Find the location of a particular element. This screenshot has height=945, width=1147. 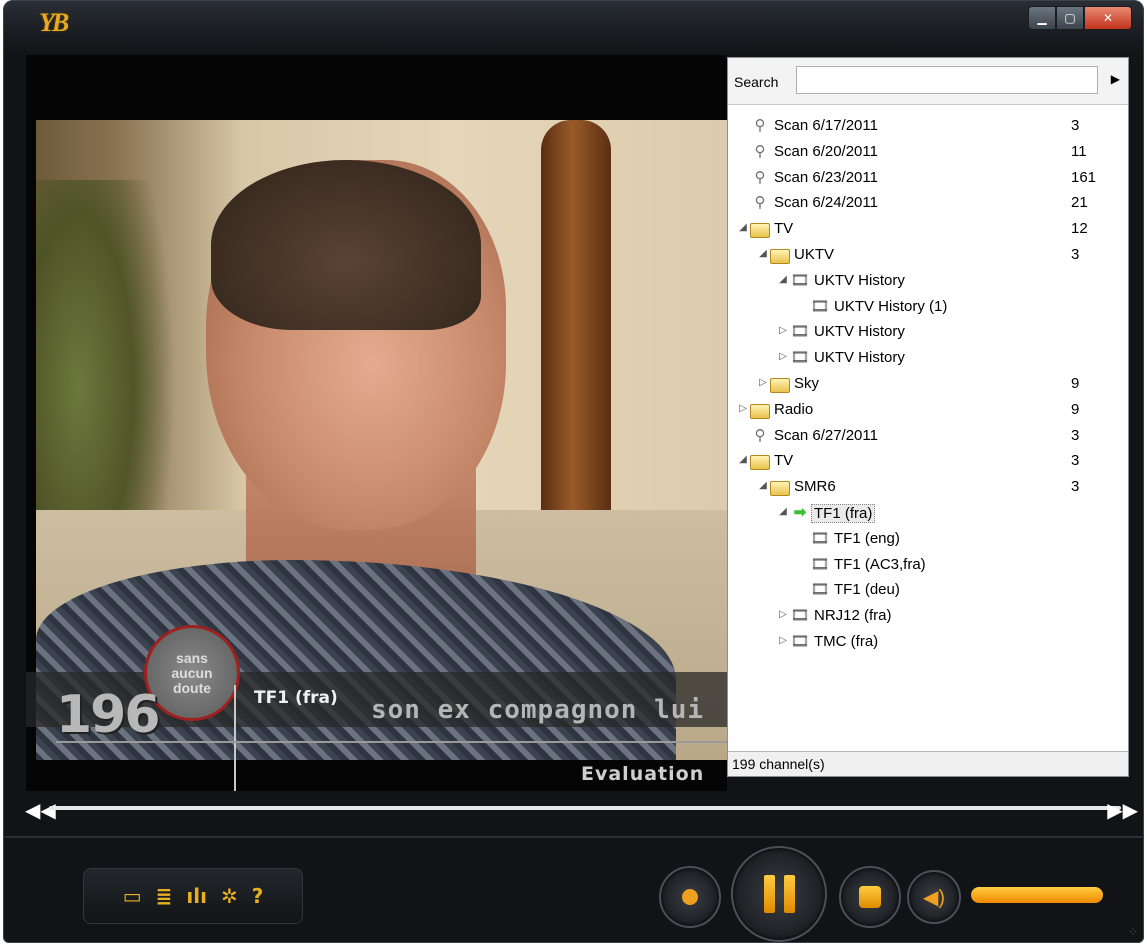

tree-item-label: TV is located at coordinates (784, 229).